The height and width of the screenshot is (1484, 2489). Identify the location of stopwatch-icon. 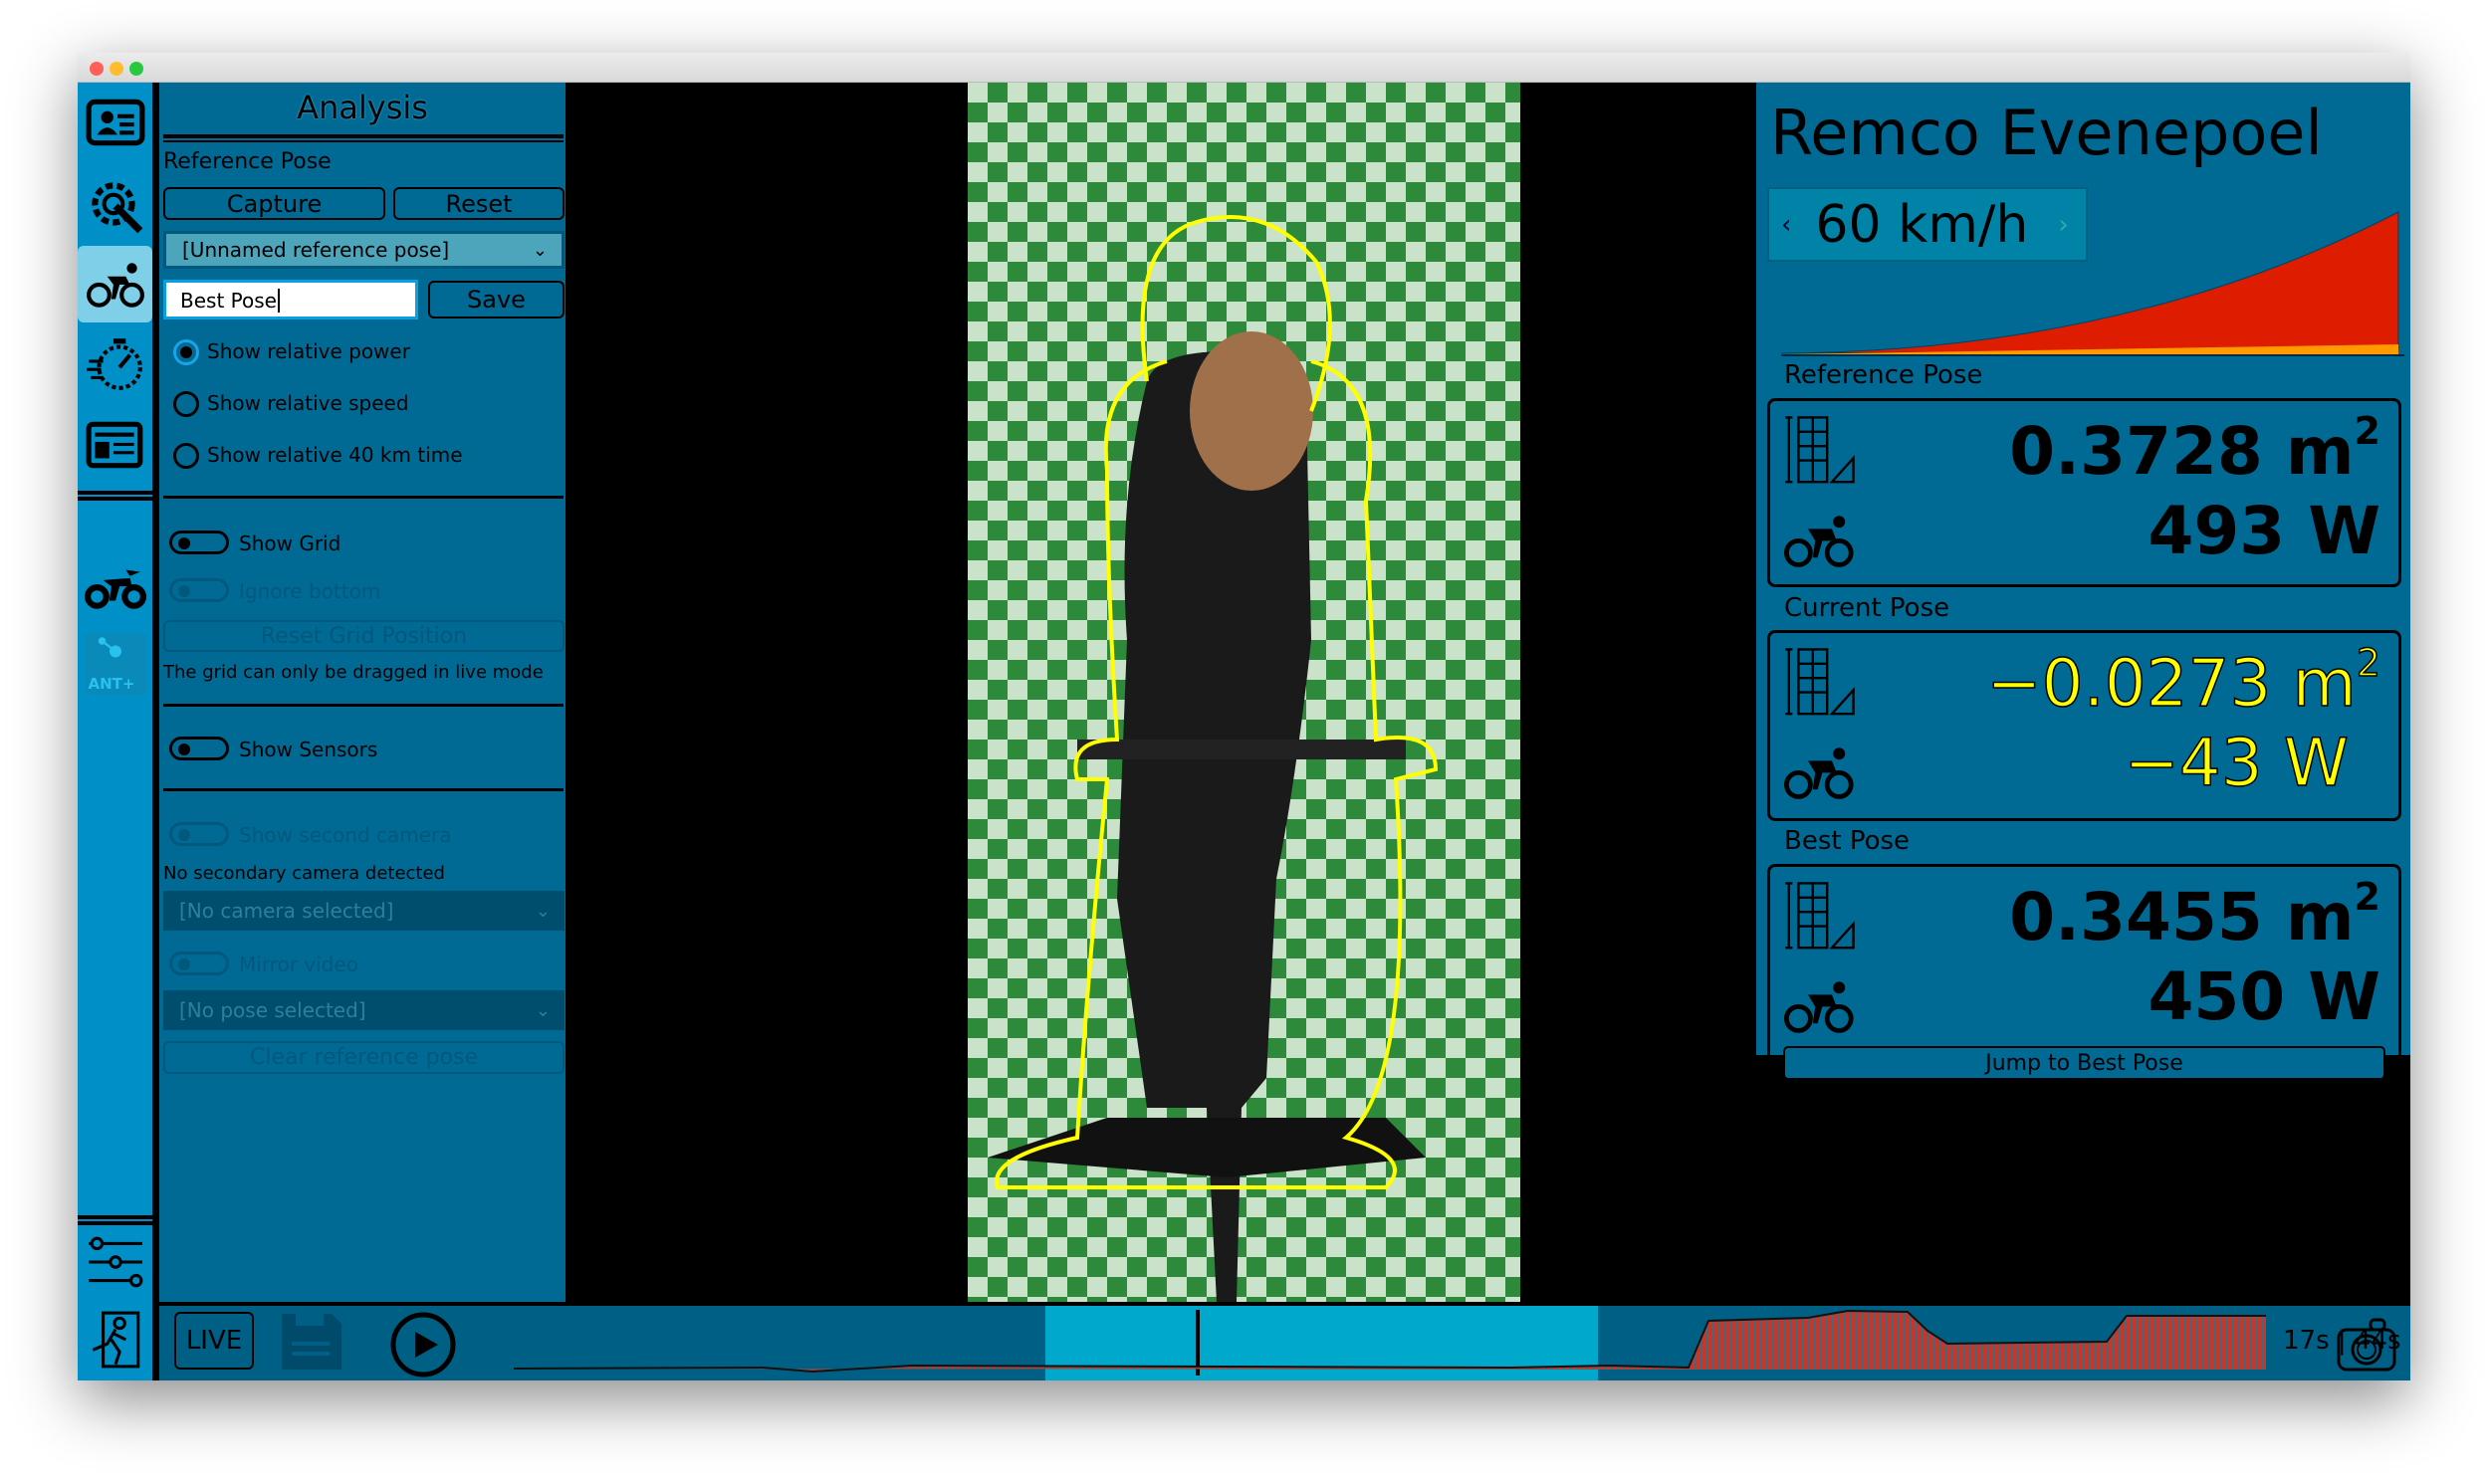
(114, 364).